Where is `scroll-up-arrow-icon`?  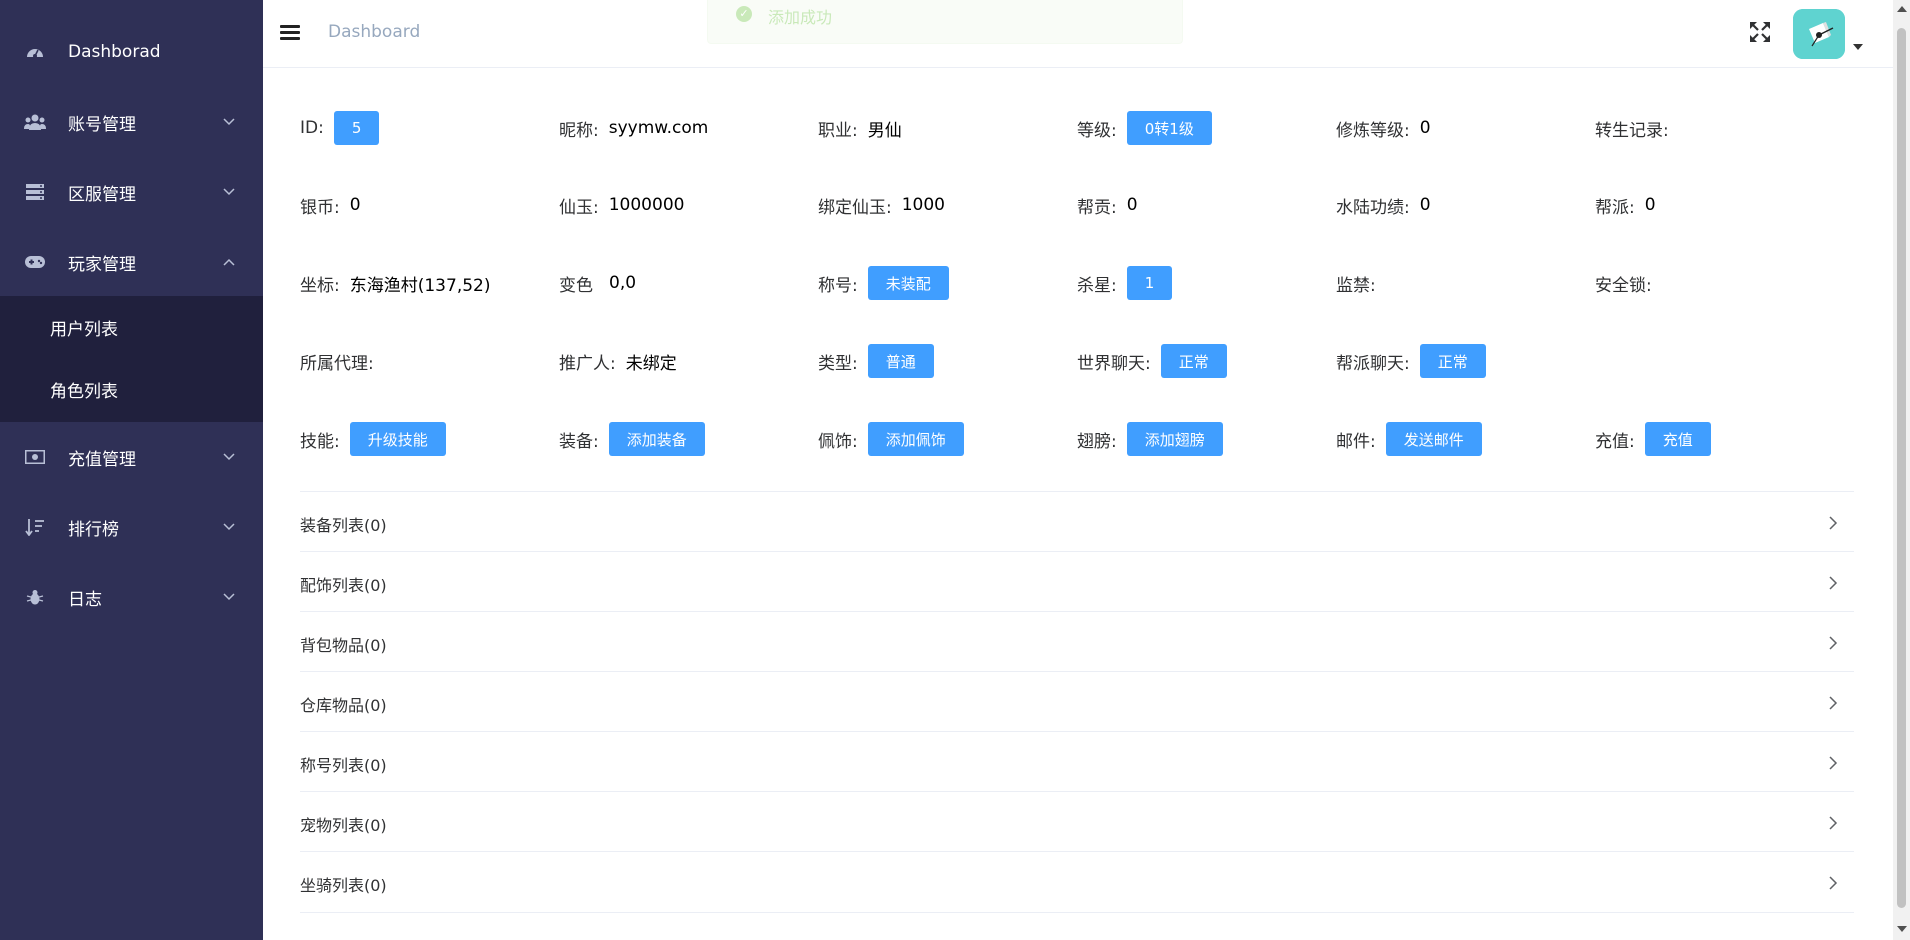
scroll-up-arrow-icon is located at coordinates (1902, 9).